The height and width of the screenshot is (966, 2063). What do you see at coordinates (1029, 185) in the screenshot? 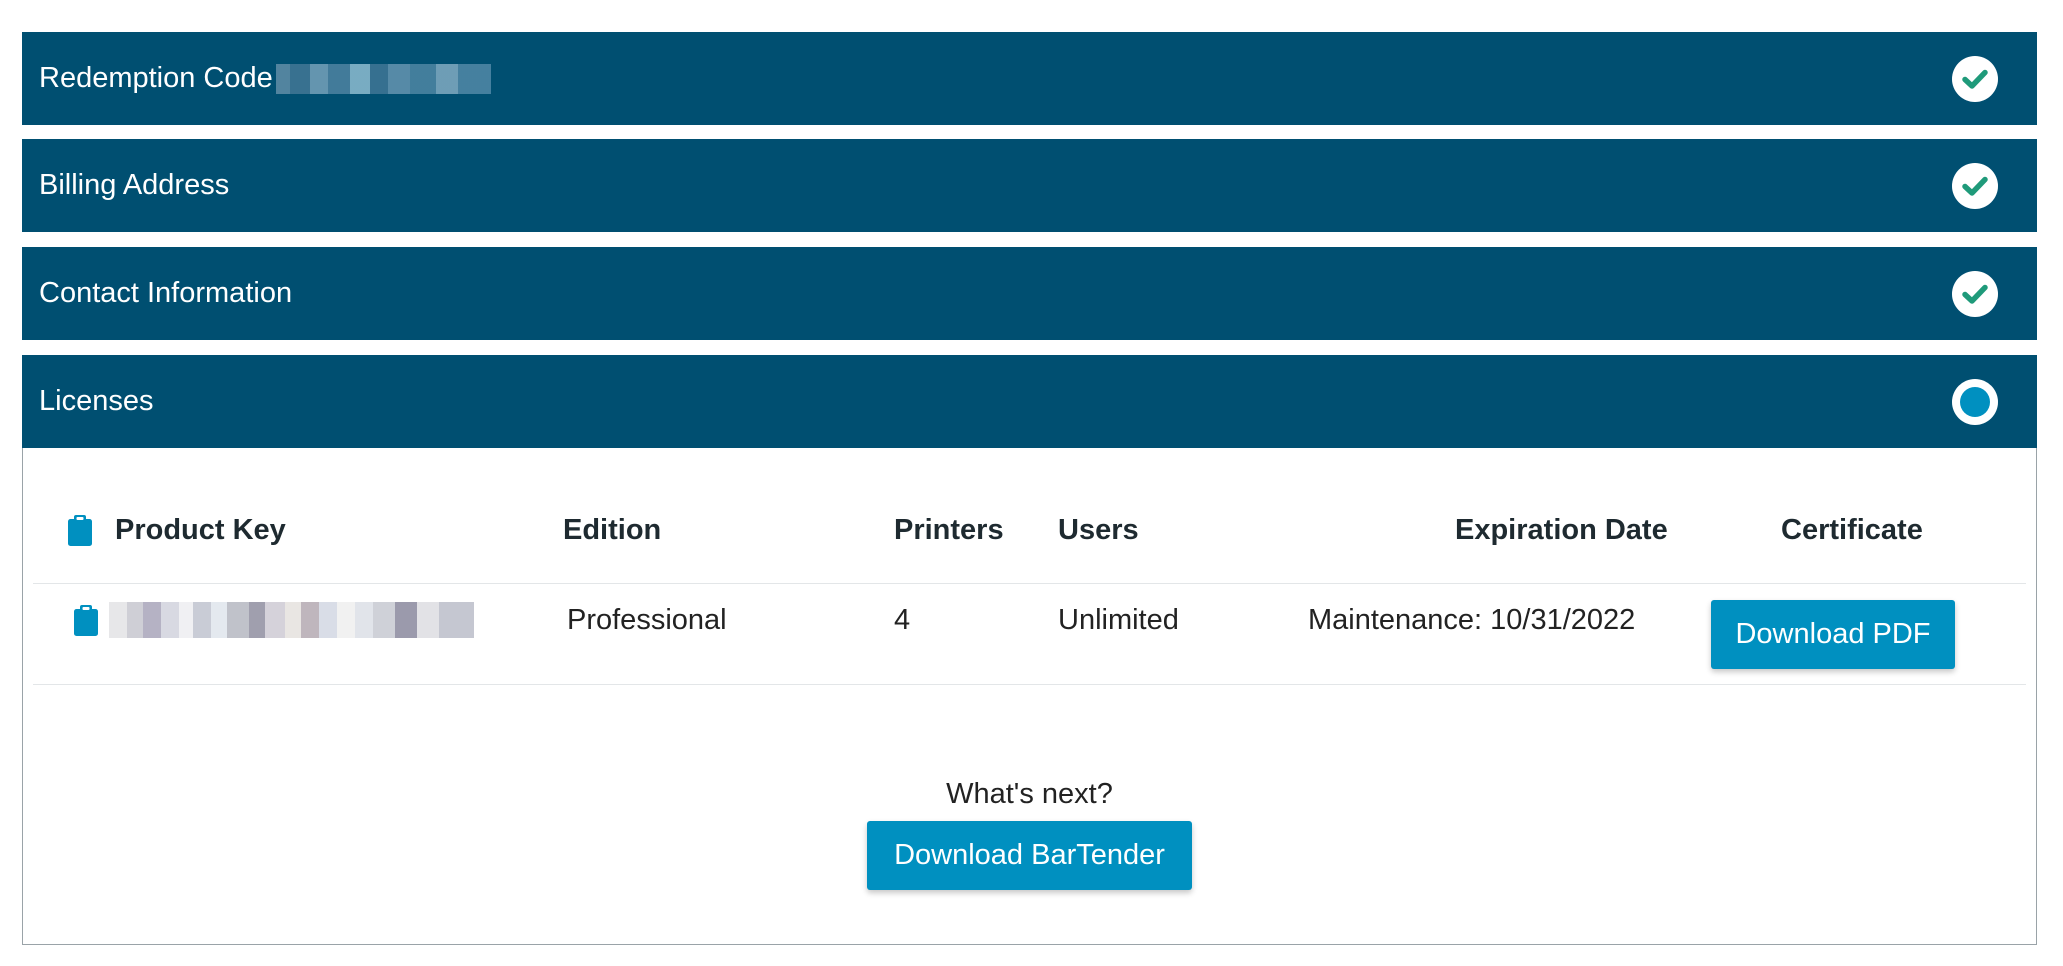
I see `panel-header-billing-address: Billing Address` at bounding box center [1029, 185].